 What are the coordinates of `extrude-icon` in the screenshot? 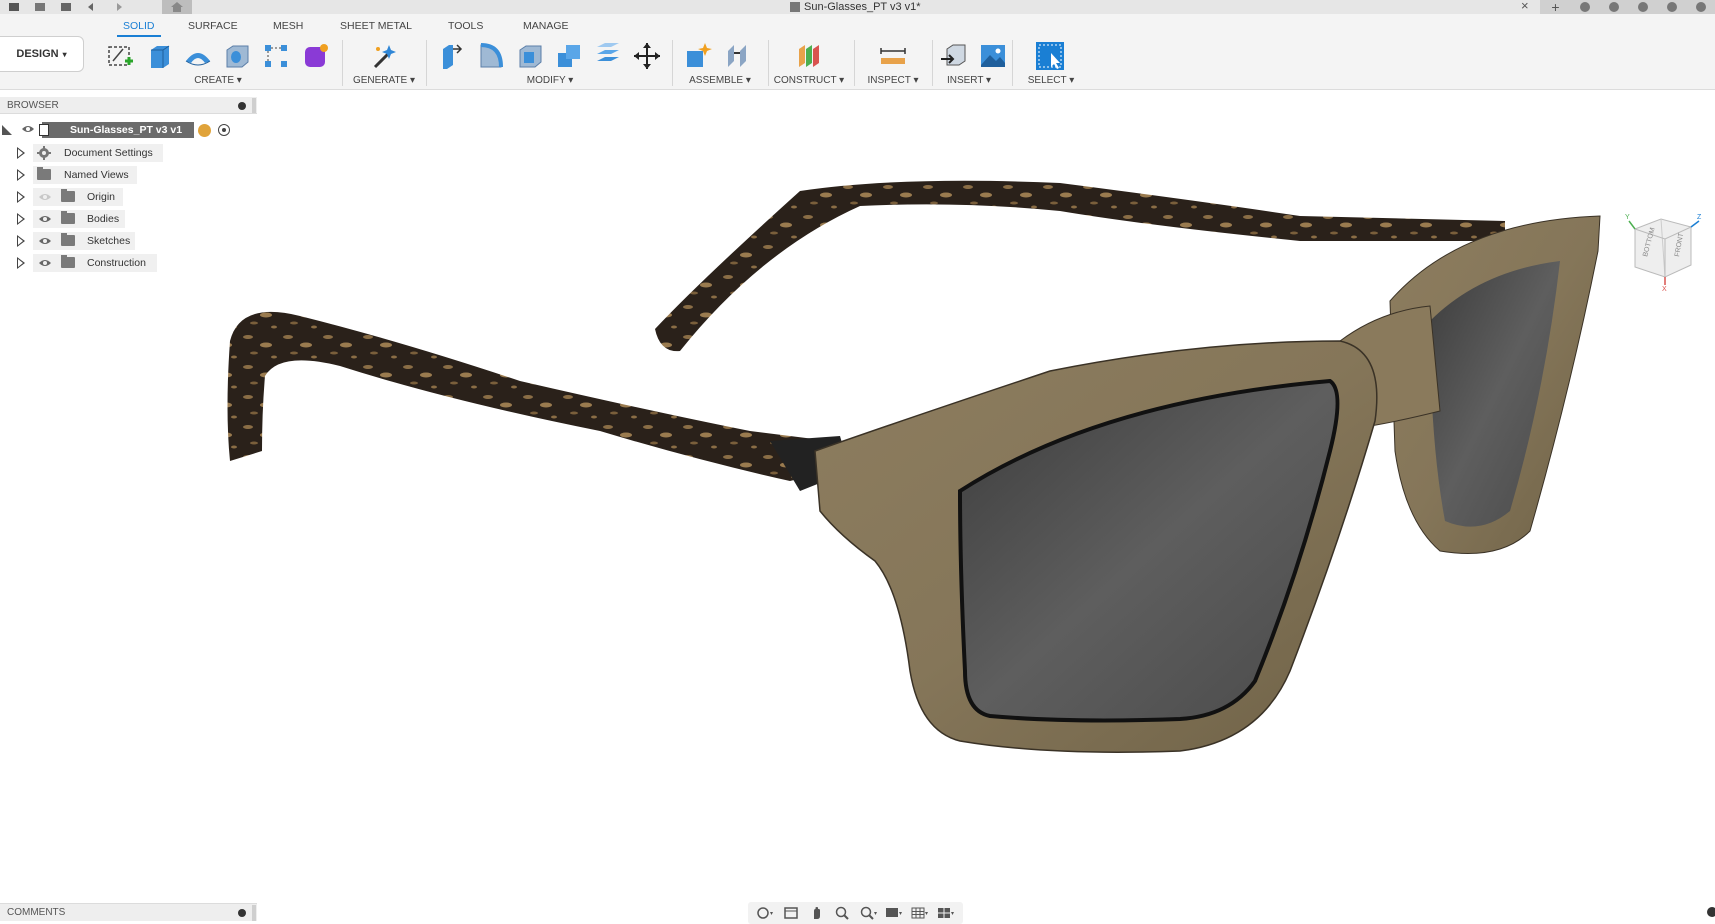 It's located at (159, 56).